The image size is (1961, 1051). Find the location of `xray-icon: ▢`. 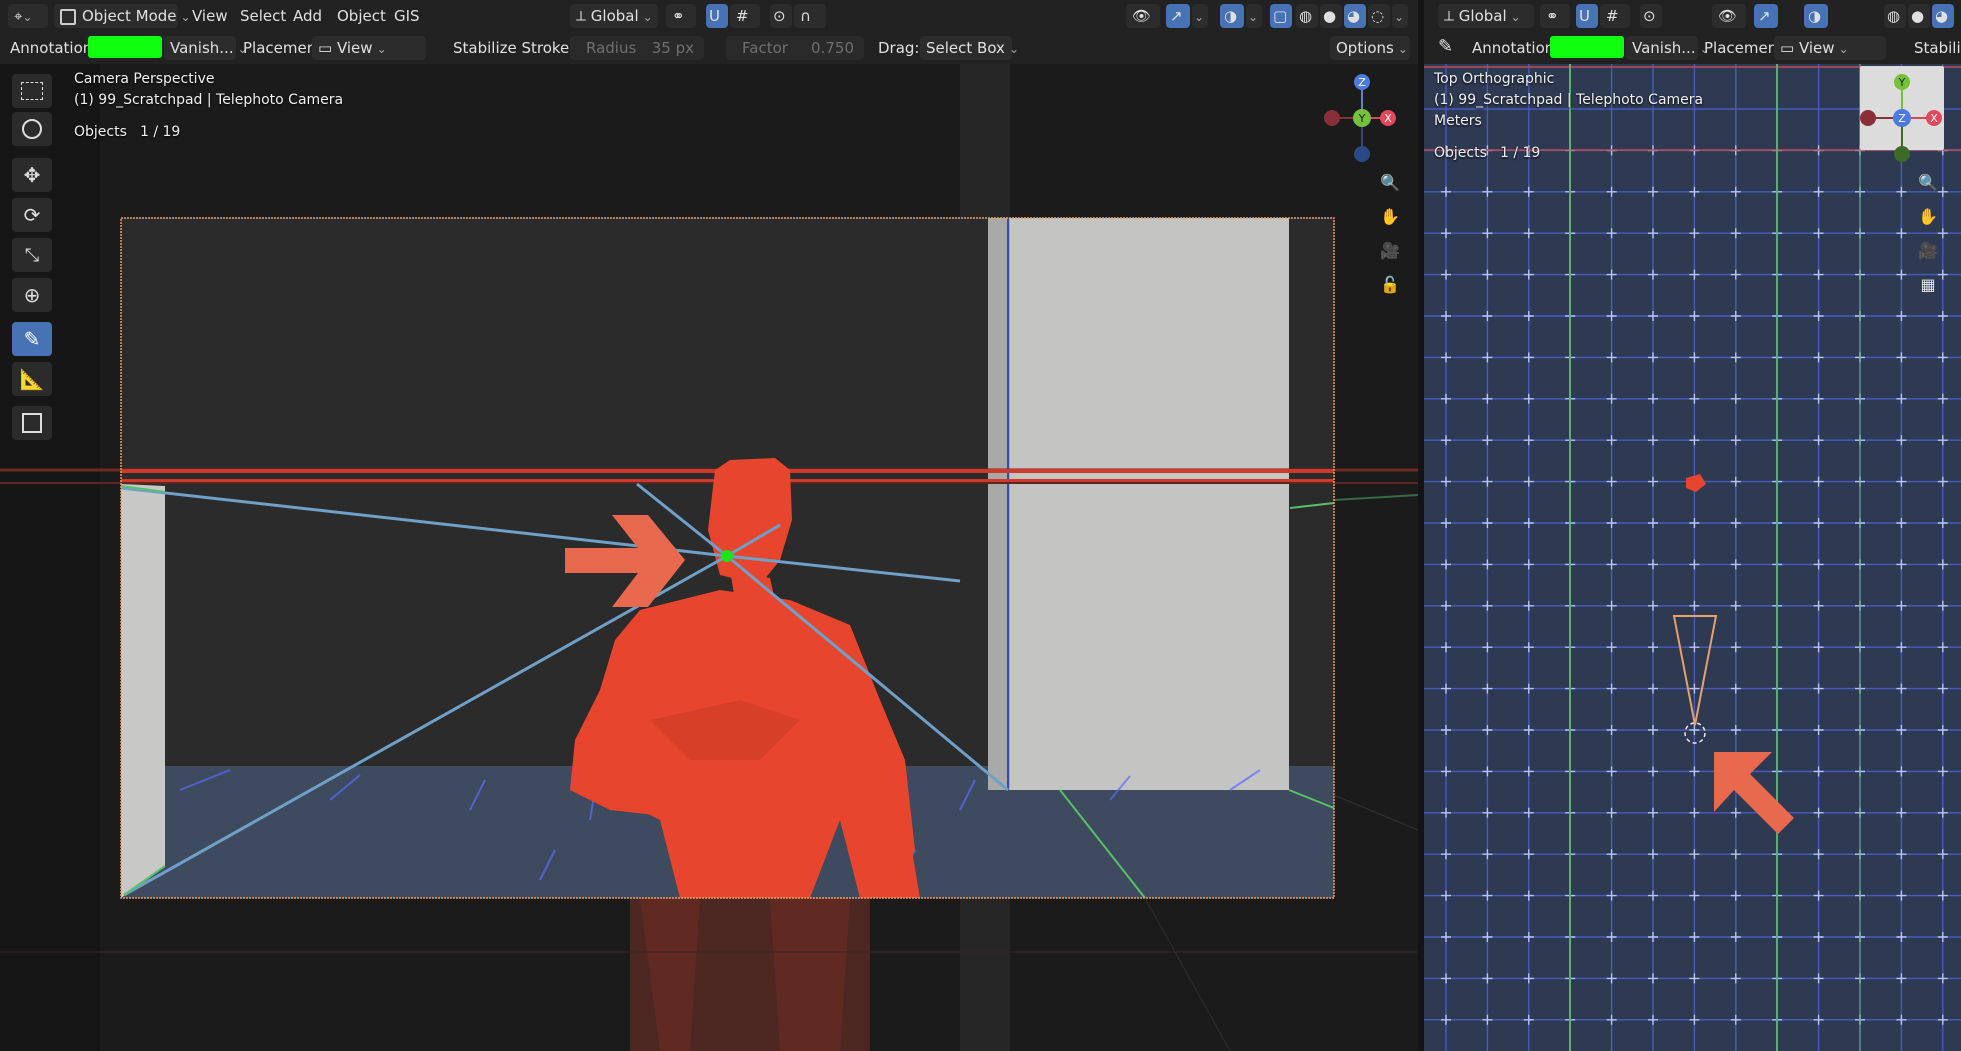

xray-icon: ▢ is located at coordinates (1280, 16).